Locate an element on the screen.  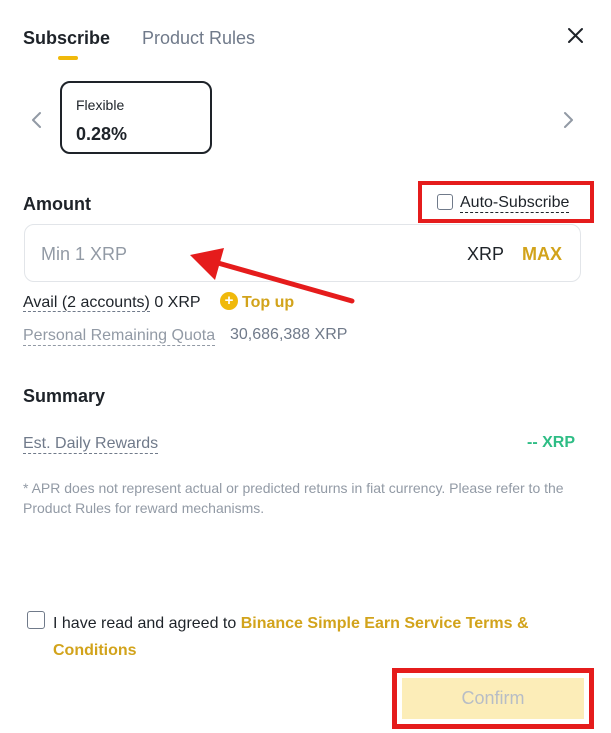
prev-product-button is located at coordinates (37, 120).